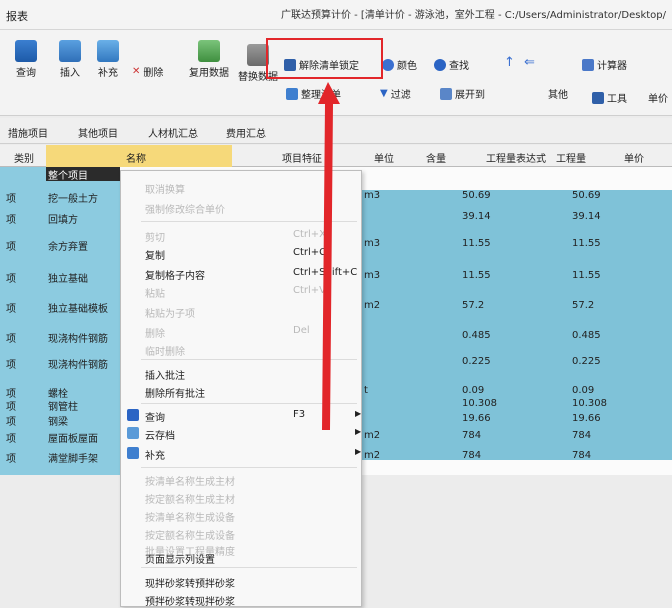 Image resolution: width=672 pixels, height=608 pixels. Describe the element at coordinates (473, 390) in the screenshot. I see `row-qty-expr: 0.09` at that location.